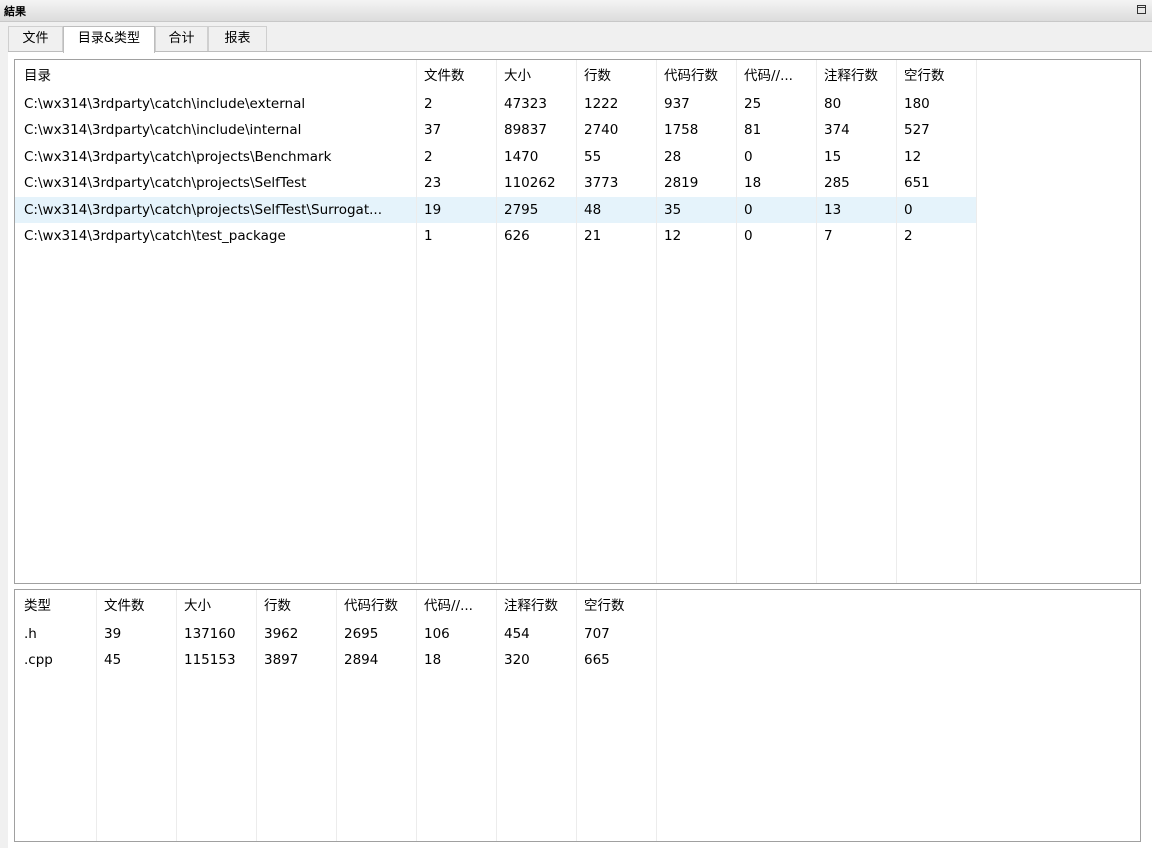 The image size is (1152, 848). I want to click on dir-header-0: 目录, so click(219, 76).